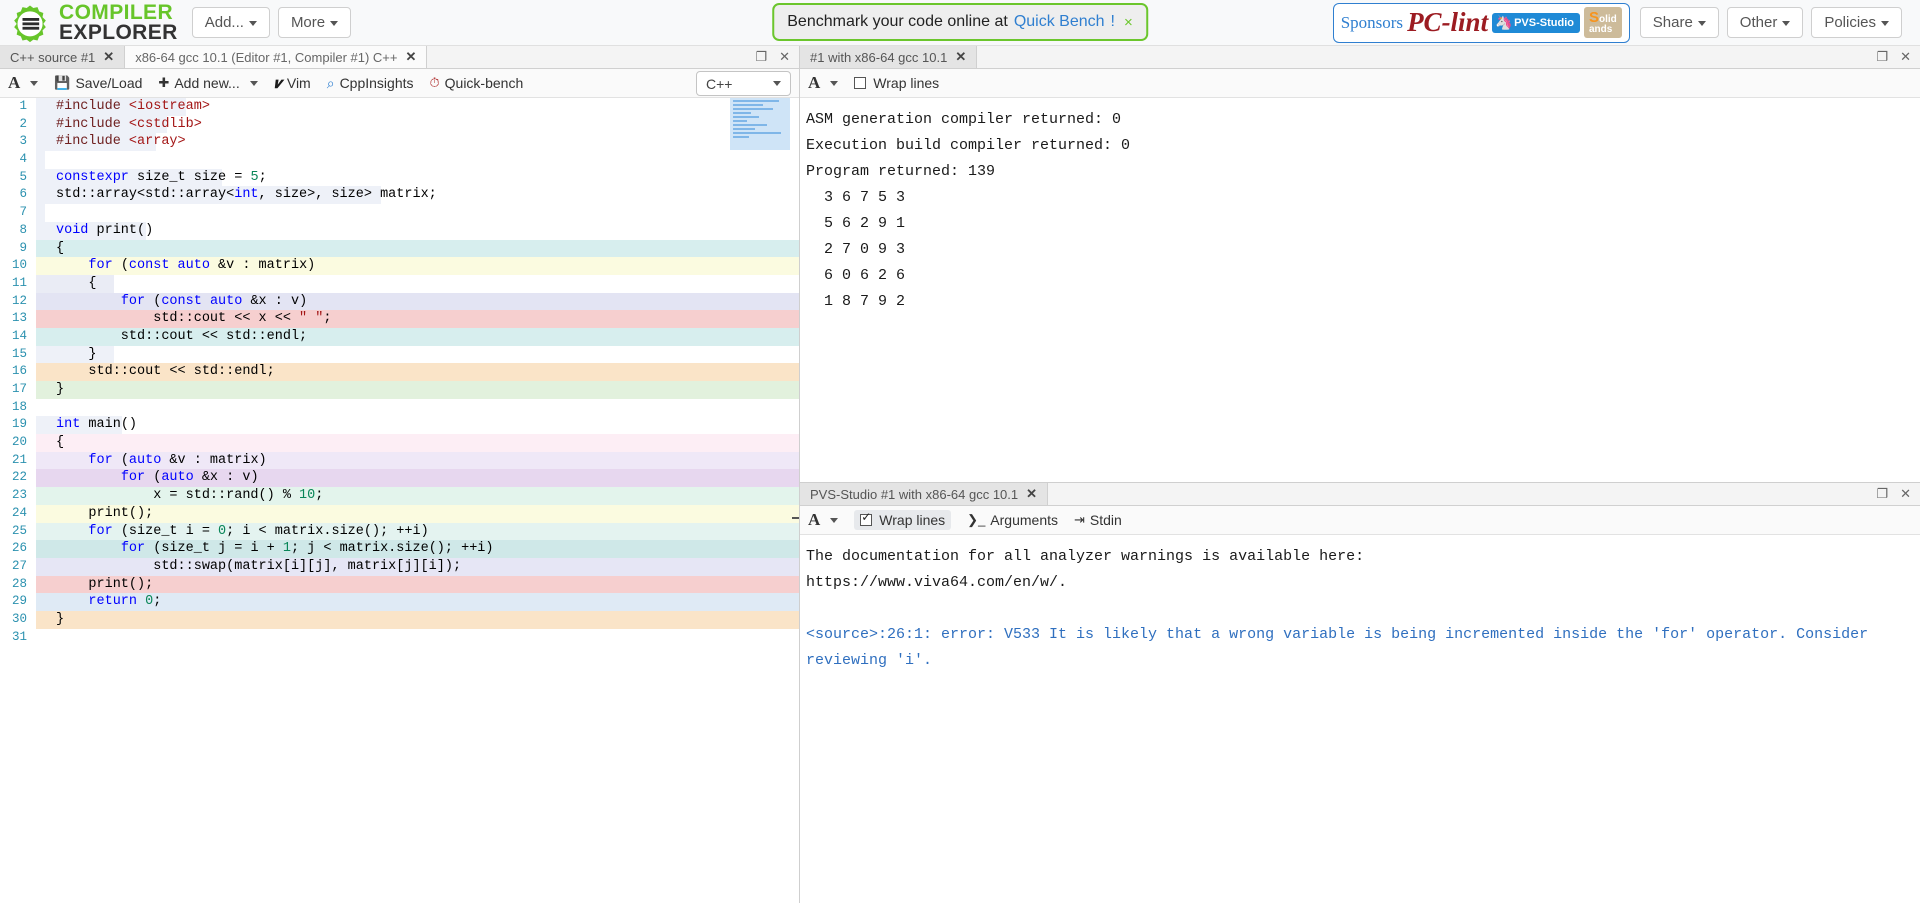 Image resolution: width=1920 pixels, height=903 pixels. Describe the element at coordinates (18, 513) in the screenshot. I see `line-number: 24` at that location.